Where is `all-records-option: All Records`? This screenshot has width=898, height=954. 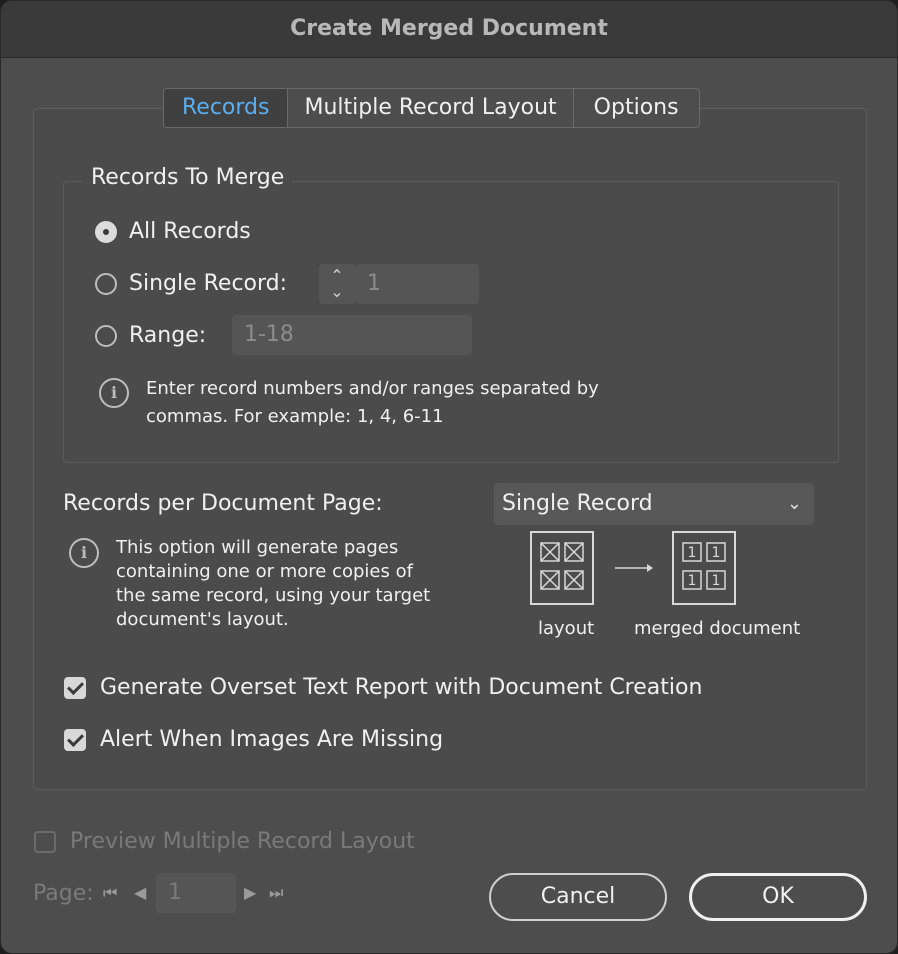 all-records-option: All Records is located at coordinates (173, 231).